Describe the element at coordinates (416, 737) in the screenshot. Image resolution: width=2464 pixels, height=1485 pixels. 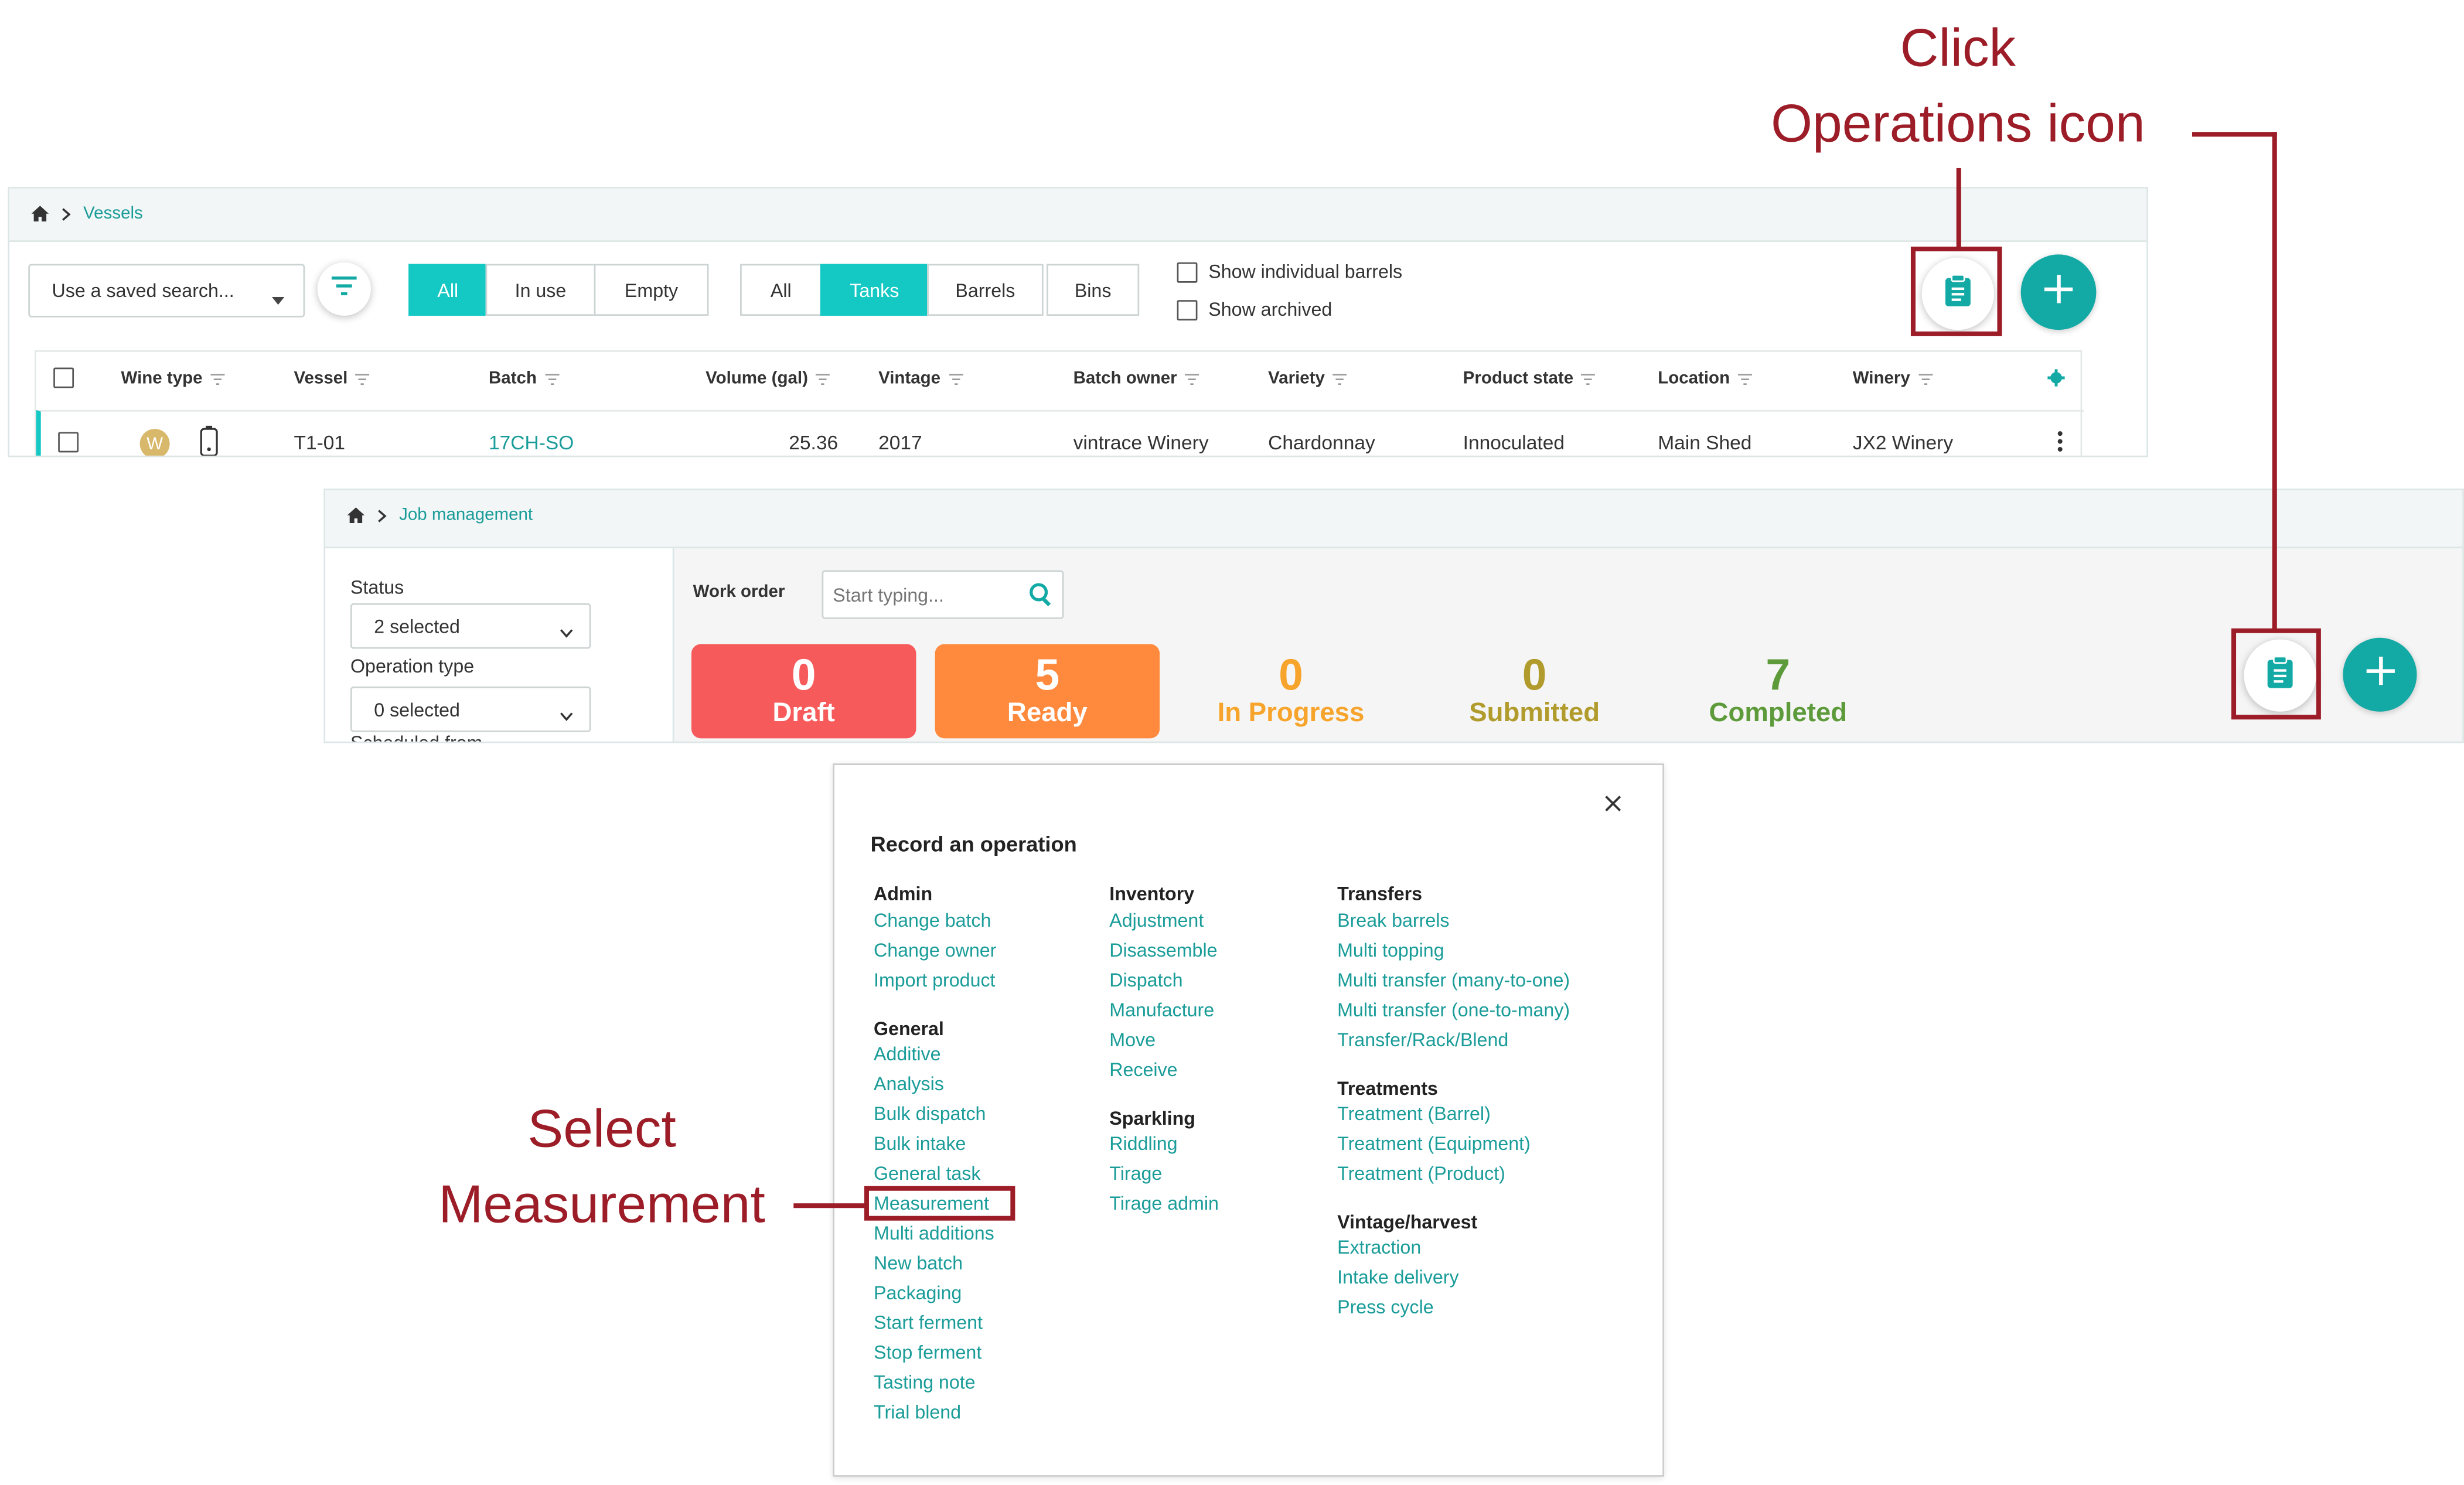
I see `scheduled-from-label: Scheduled from` at that location.